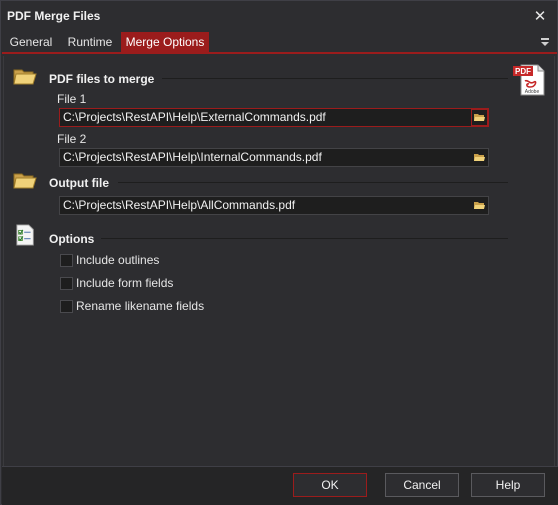 This screenshot has height=505, width=558. I want to click on tab-runtime: Runtime, so click(90, 42).